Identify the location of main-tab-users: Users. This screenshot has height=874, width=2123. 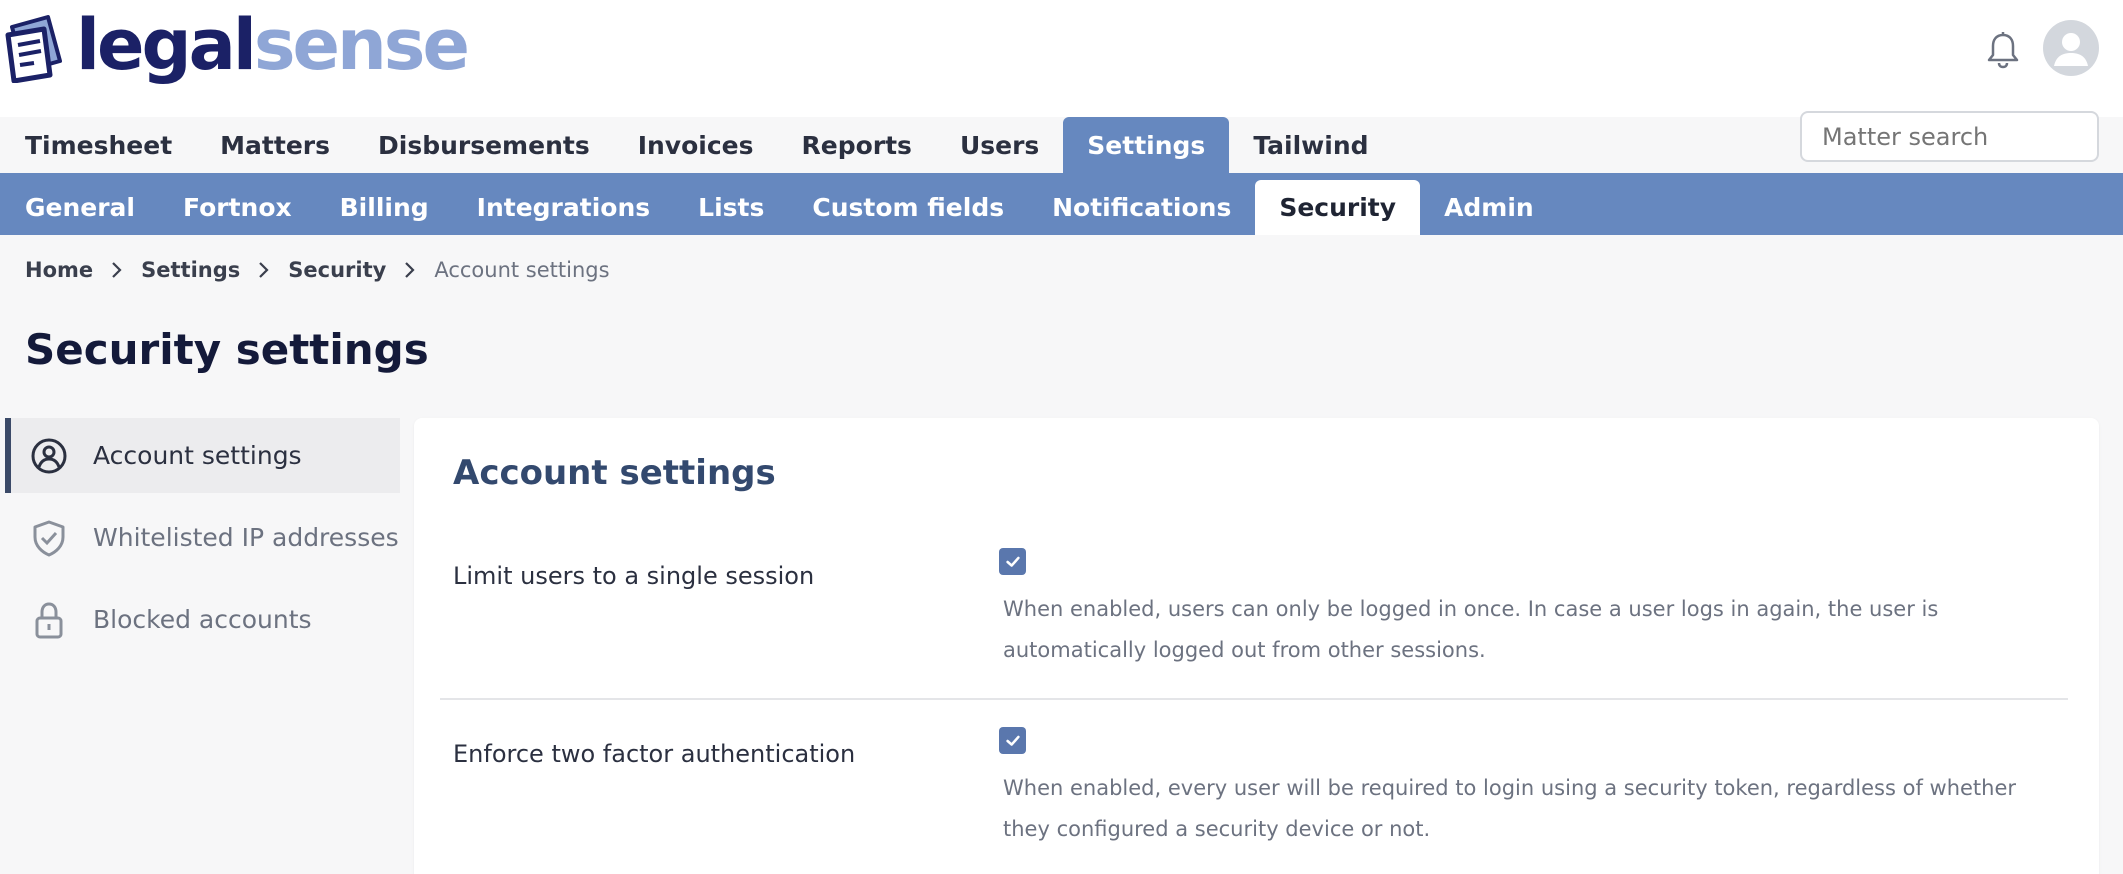
(999, 145).